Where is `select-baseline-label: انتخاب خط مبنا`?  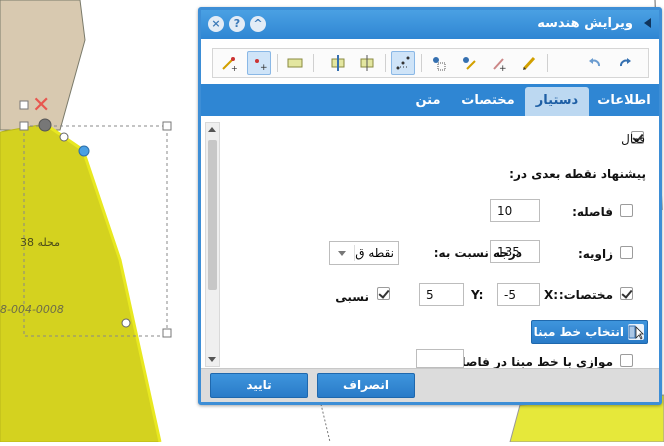
select-baseline-label: انتخاب خط مبنا is located at coordinates (578, 332).